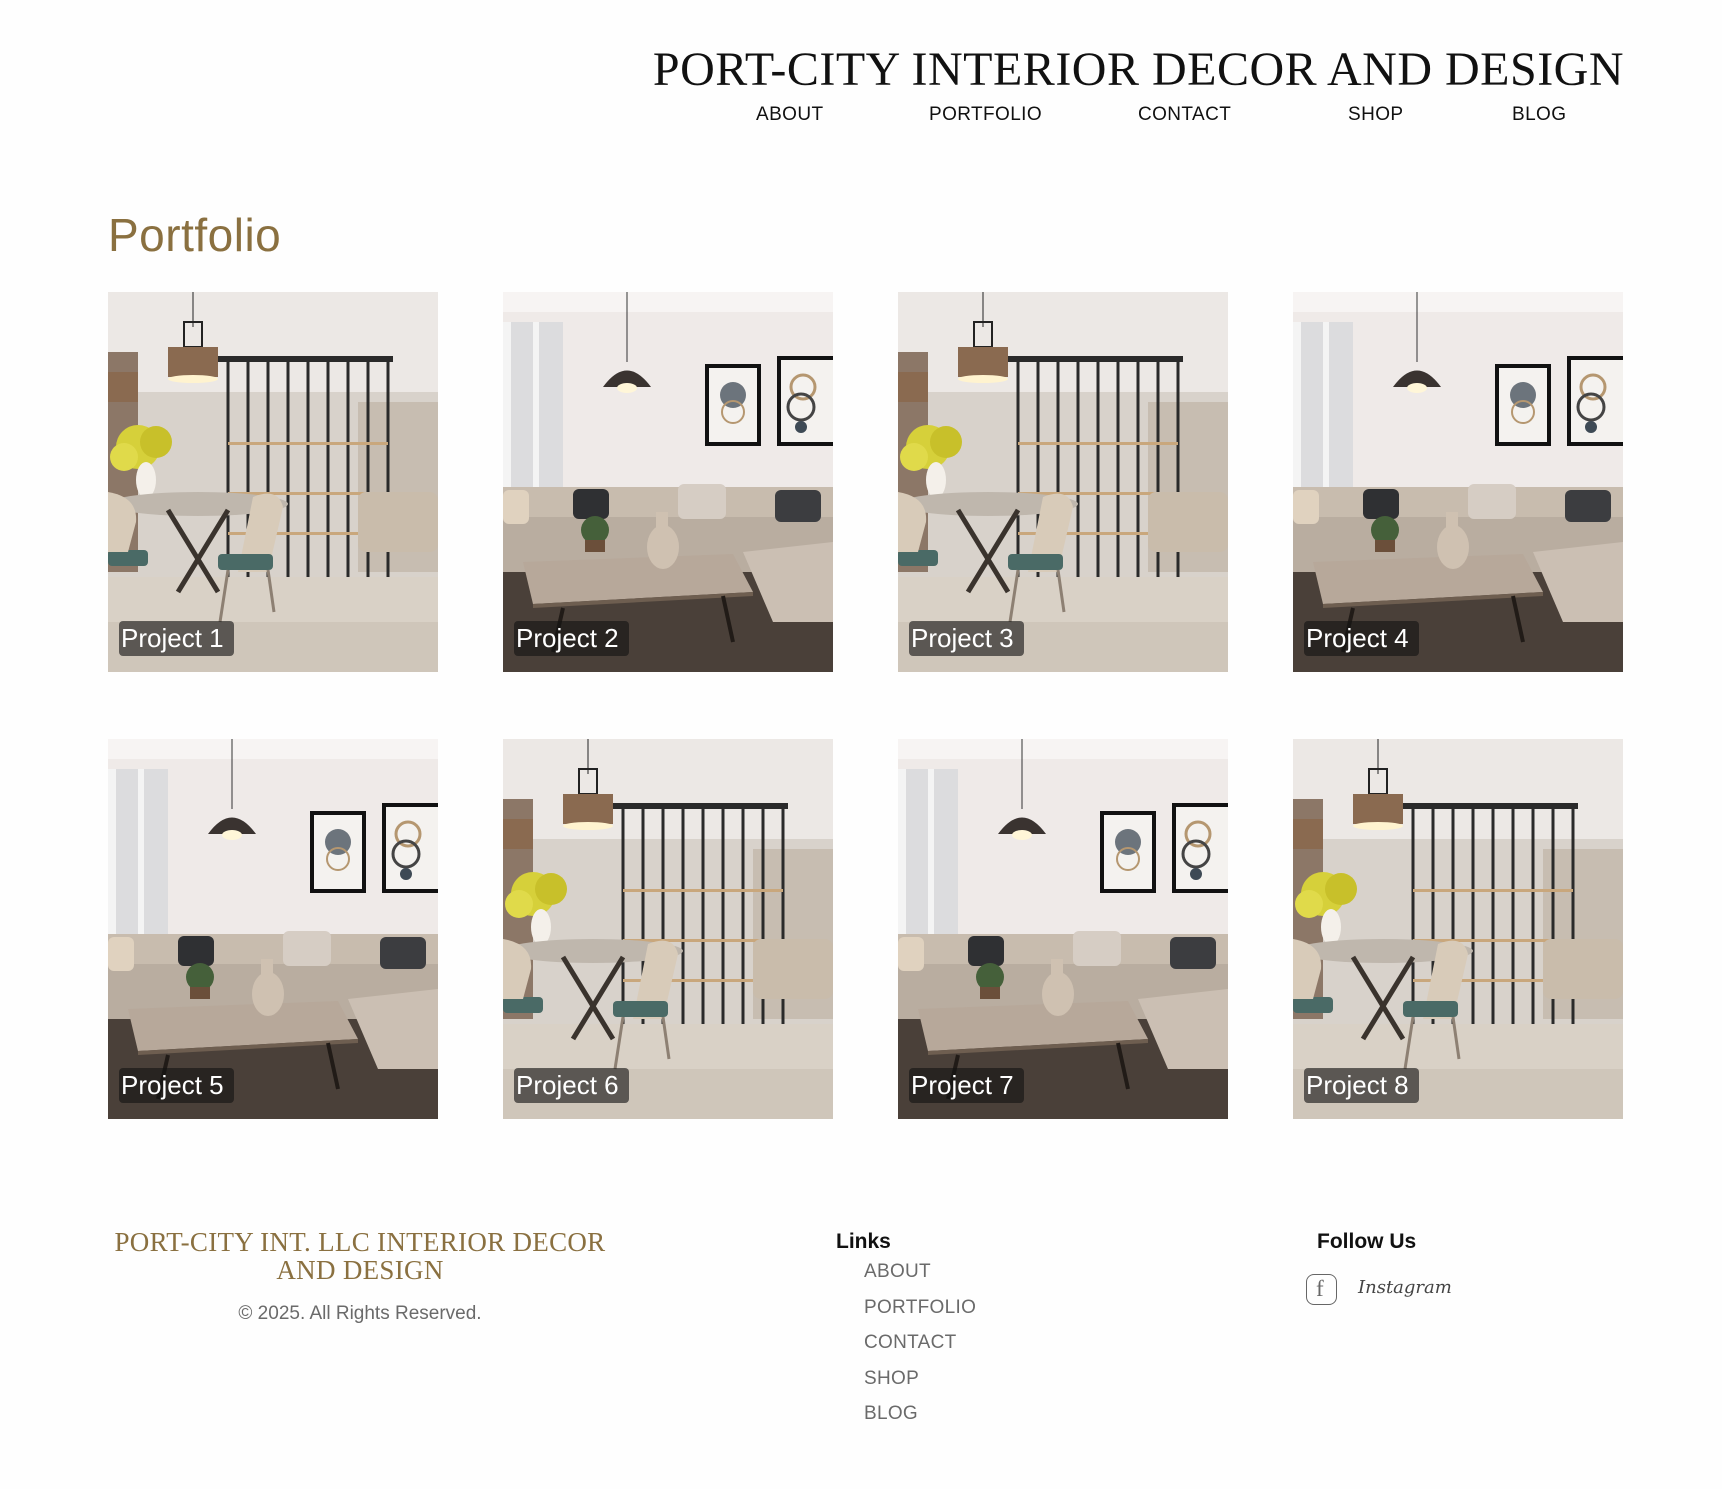 This screenshot has width=1722, height=1489. What do you see at coordinates (1321, 1289) in the screenshot?
I see `facebook-icon: f` at bounding box center [1321, 1289].